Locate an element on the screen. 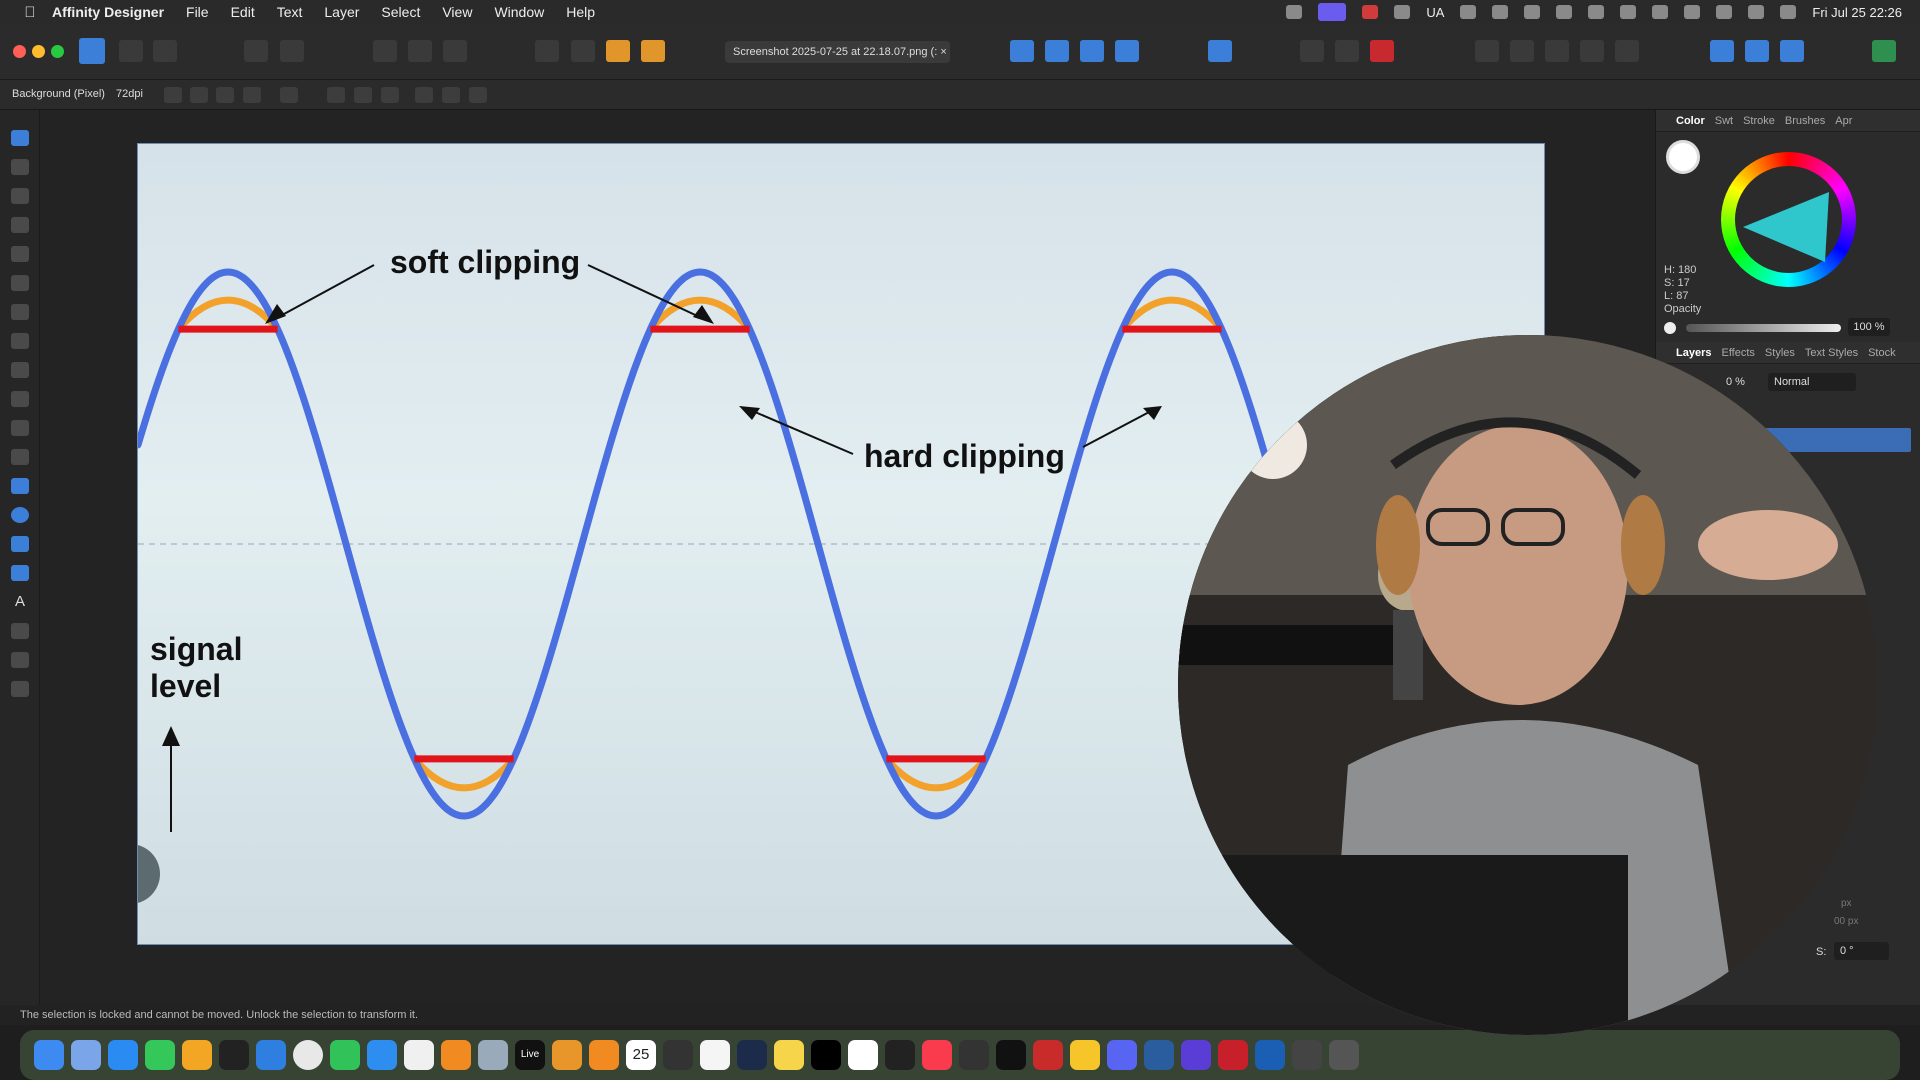 The width and height of the screenshot is (1920, 1080). view-icon is located at coordinates (199, 95).